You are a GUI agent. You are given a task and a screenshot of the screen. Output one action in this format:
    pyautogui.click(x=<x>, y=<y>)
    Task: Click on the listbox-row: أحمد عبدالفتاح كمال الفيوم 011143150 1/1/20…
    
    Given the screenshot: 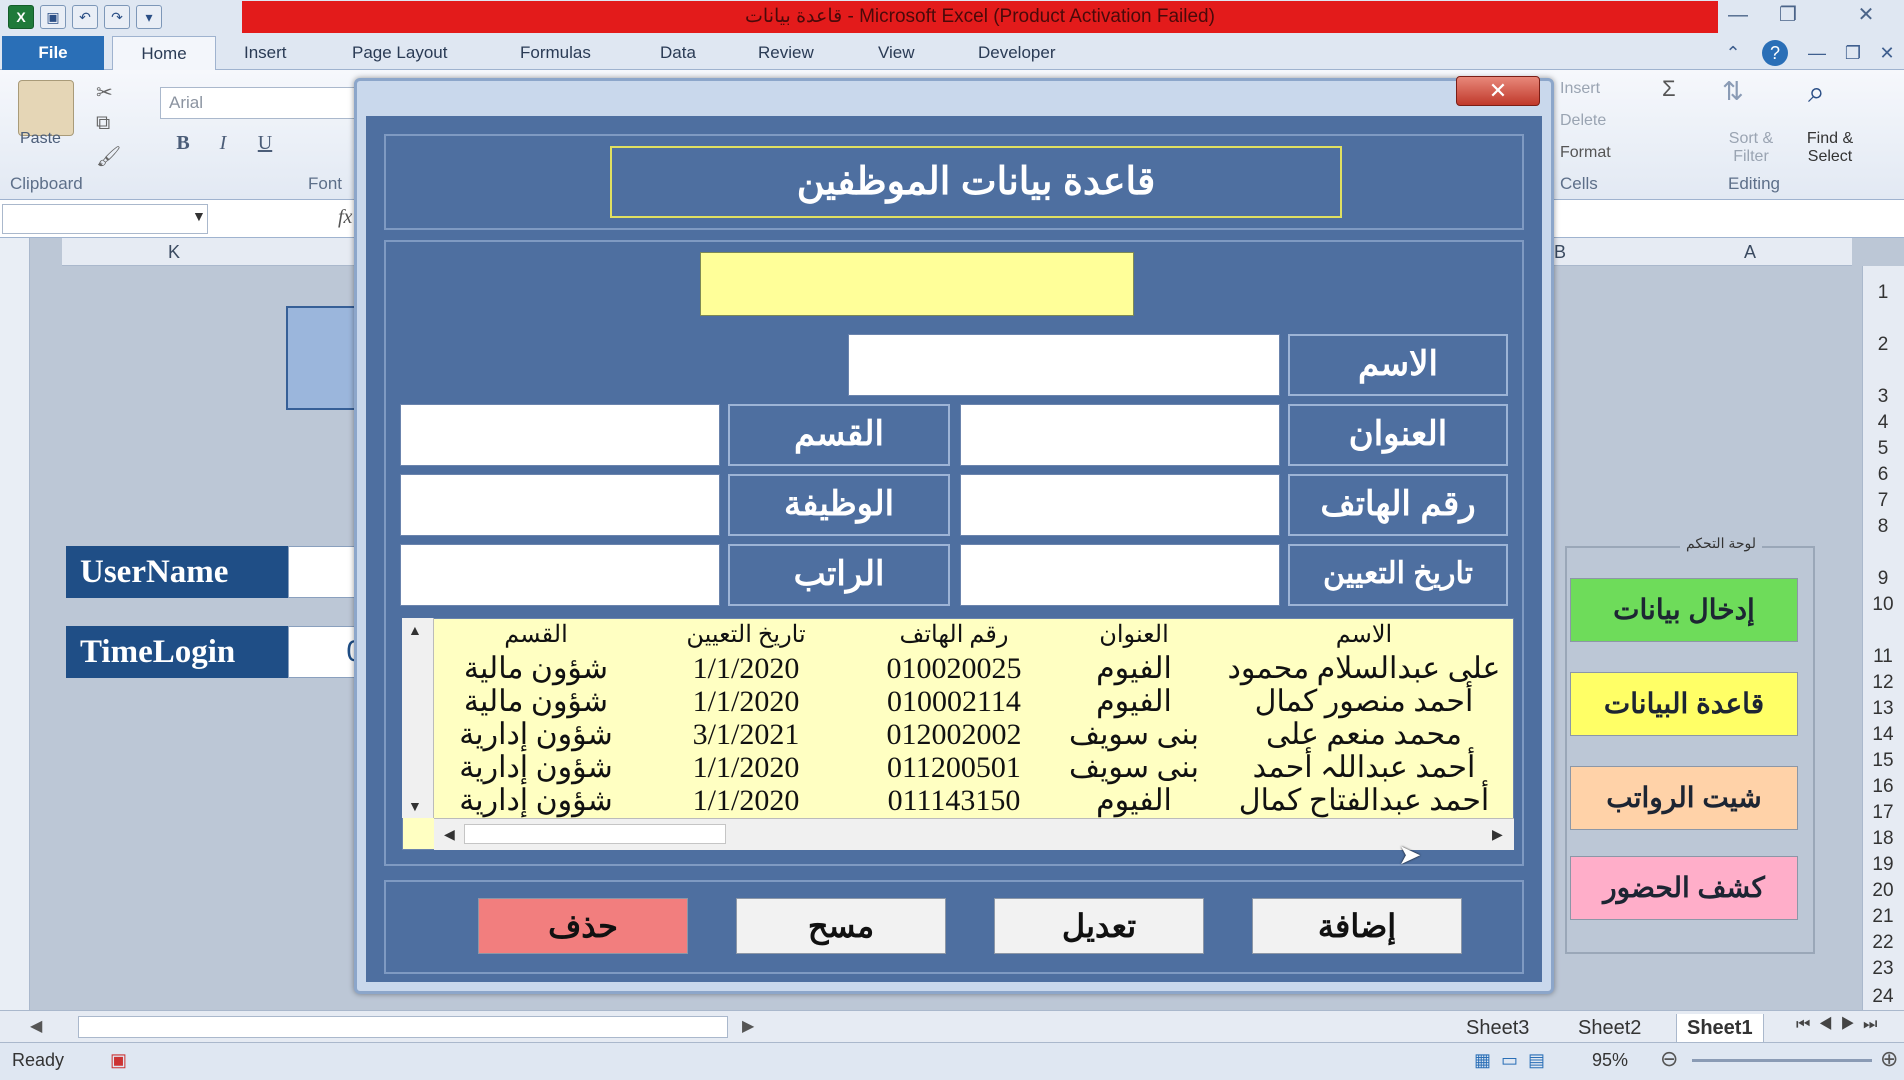 What is the action you would take?
    pyautogui.click(x=974, y=801)
    